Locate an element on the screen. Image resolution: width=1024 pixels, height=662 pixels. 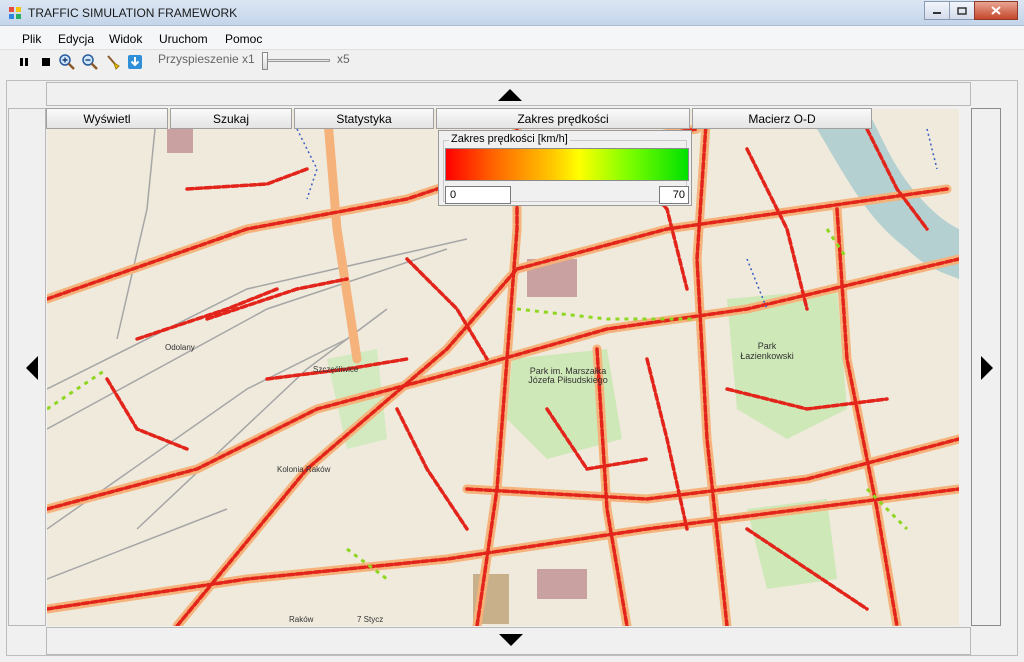
zoom-out-button is located at coordinates (90, 62).